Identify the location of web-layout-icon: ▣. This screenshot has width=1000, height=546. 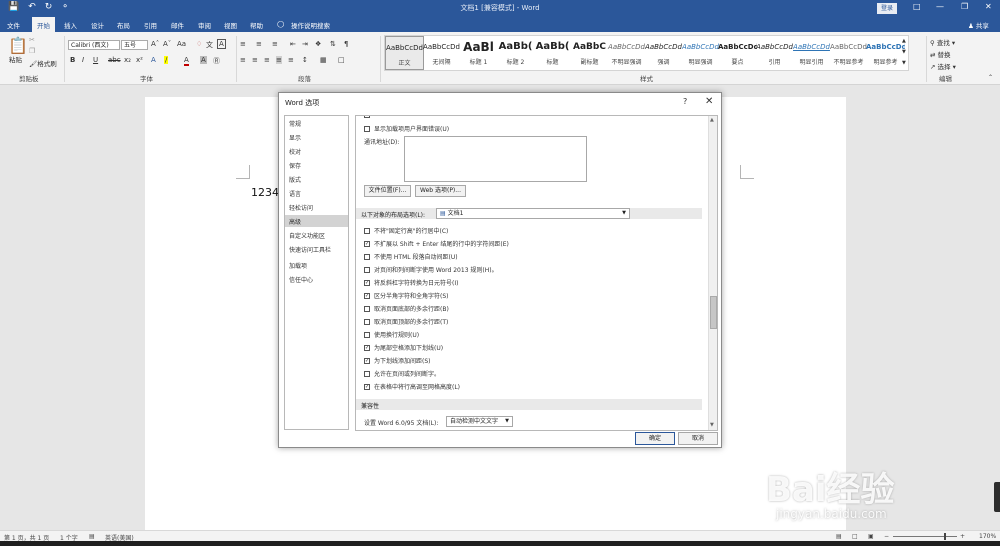
(871, 536).